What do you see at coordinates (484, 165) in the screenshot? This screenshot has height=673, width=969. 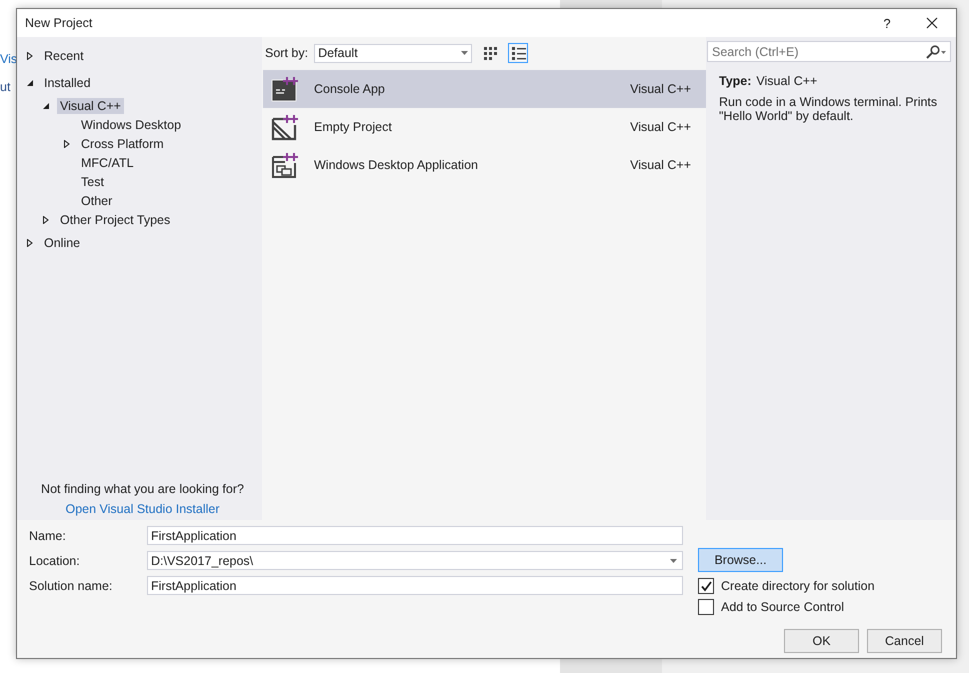 I see `template-row: Windows Desktop Application Visual C++` at bounding box center [484, 165].